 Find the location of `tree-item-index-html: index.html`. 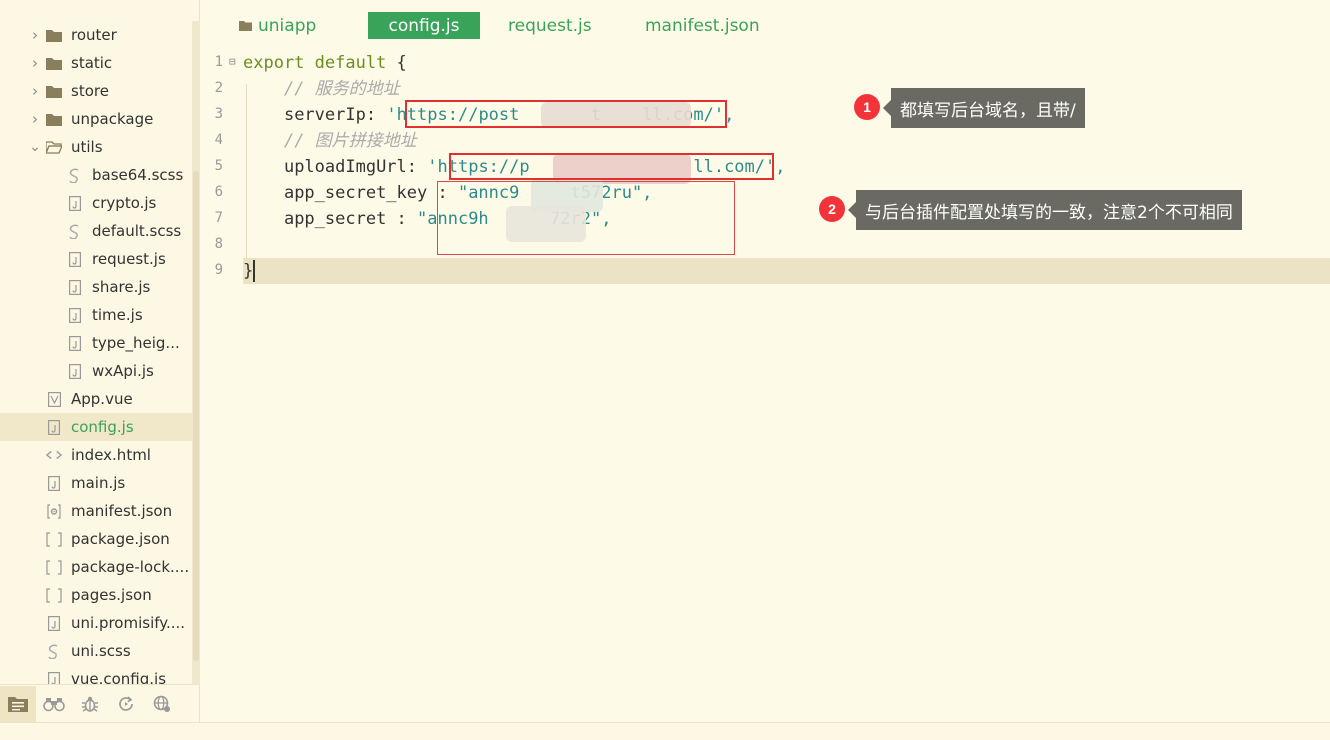

tree-item-index-html: index.html is located at coordinates (96, 455).